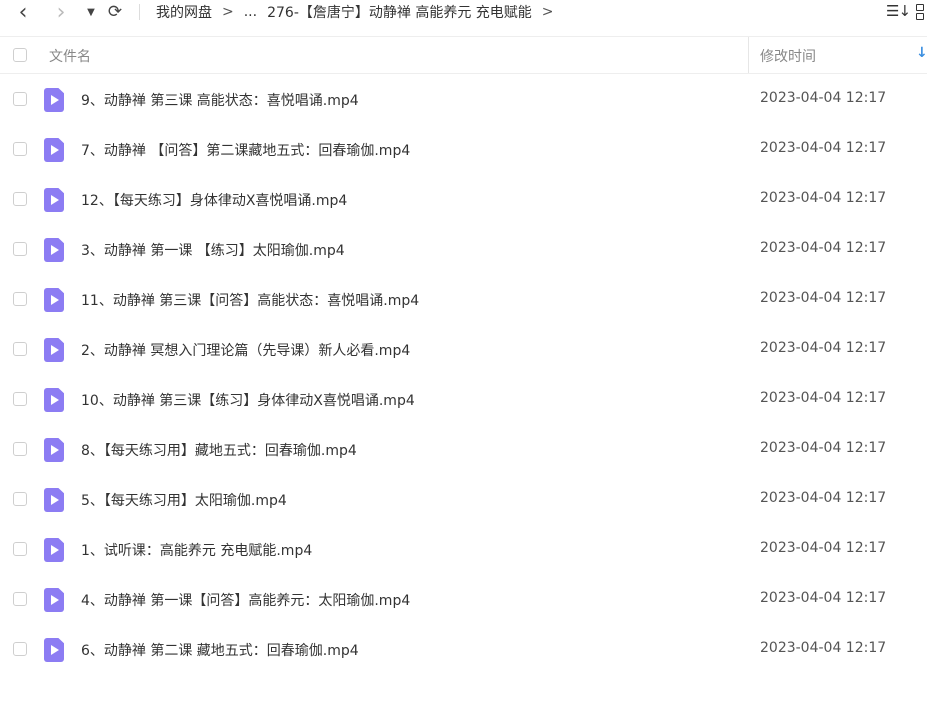 This screenshot has height=719, width=927. I want to click on file-row: 6、动静禅 第二课 藏地五式：回春瑜伽.mp4 2023-04-04 12:17, so click(463, 650).